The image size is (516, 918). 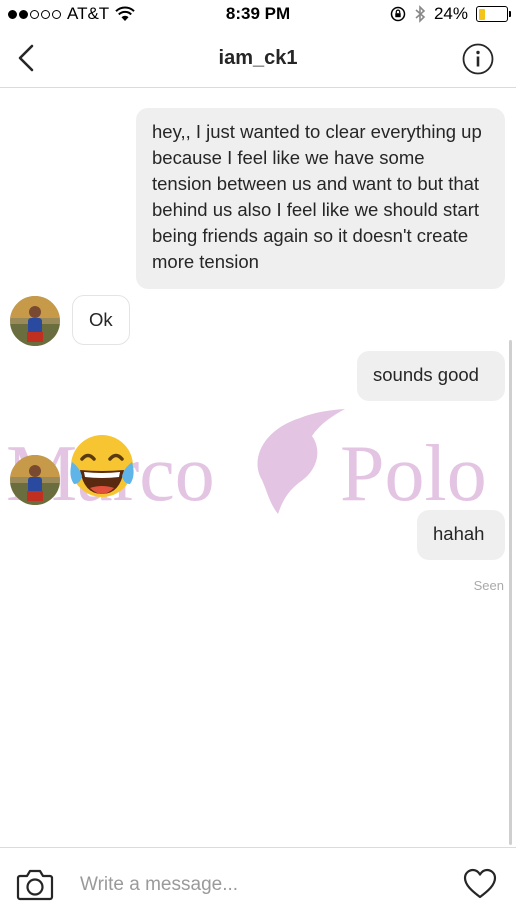 I want to click on rotation-lock-icon, so click(x=398, y=14).